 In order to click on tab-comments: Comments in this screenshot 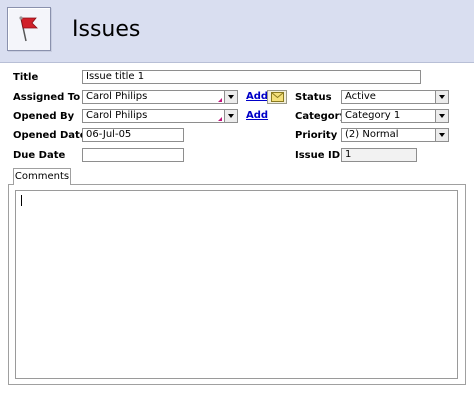, I will do `click(42, 176)`.